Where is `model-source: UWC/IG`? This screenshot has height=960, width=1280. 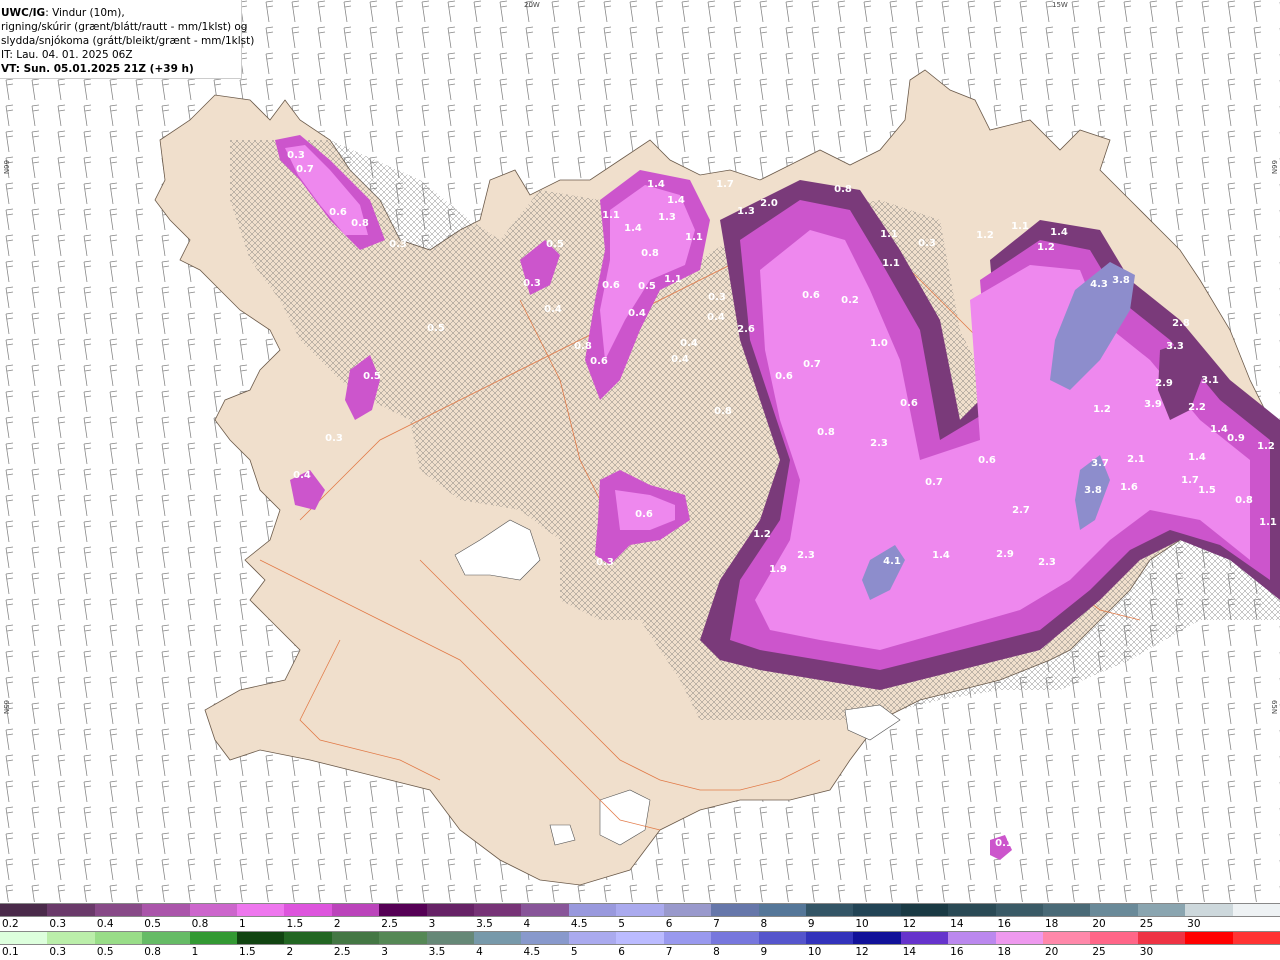 model-source: UWC/IG is located at coordinates (23, 13).